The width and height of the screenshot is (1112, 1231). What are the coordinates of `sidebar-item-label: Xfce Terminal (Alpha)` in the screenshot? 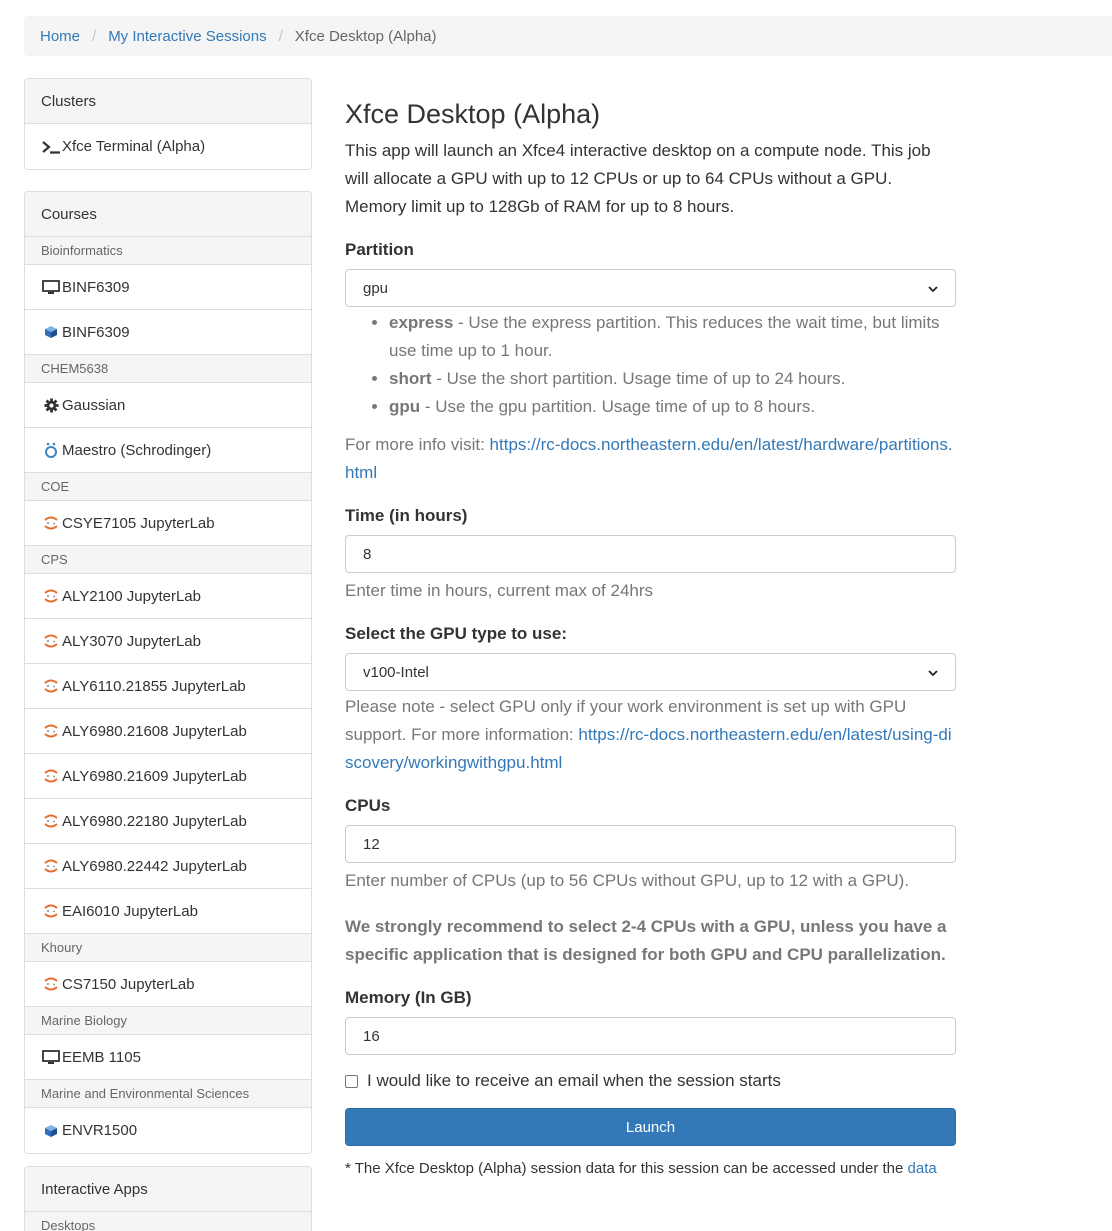 It's located at (134, 146).